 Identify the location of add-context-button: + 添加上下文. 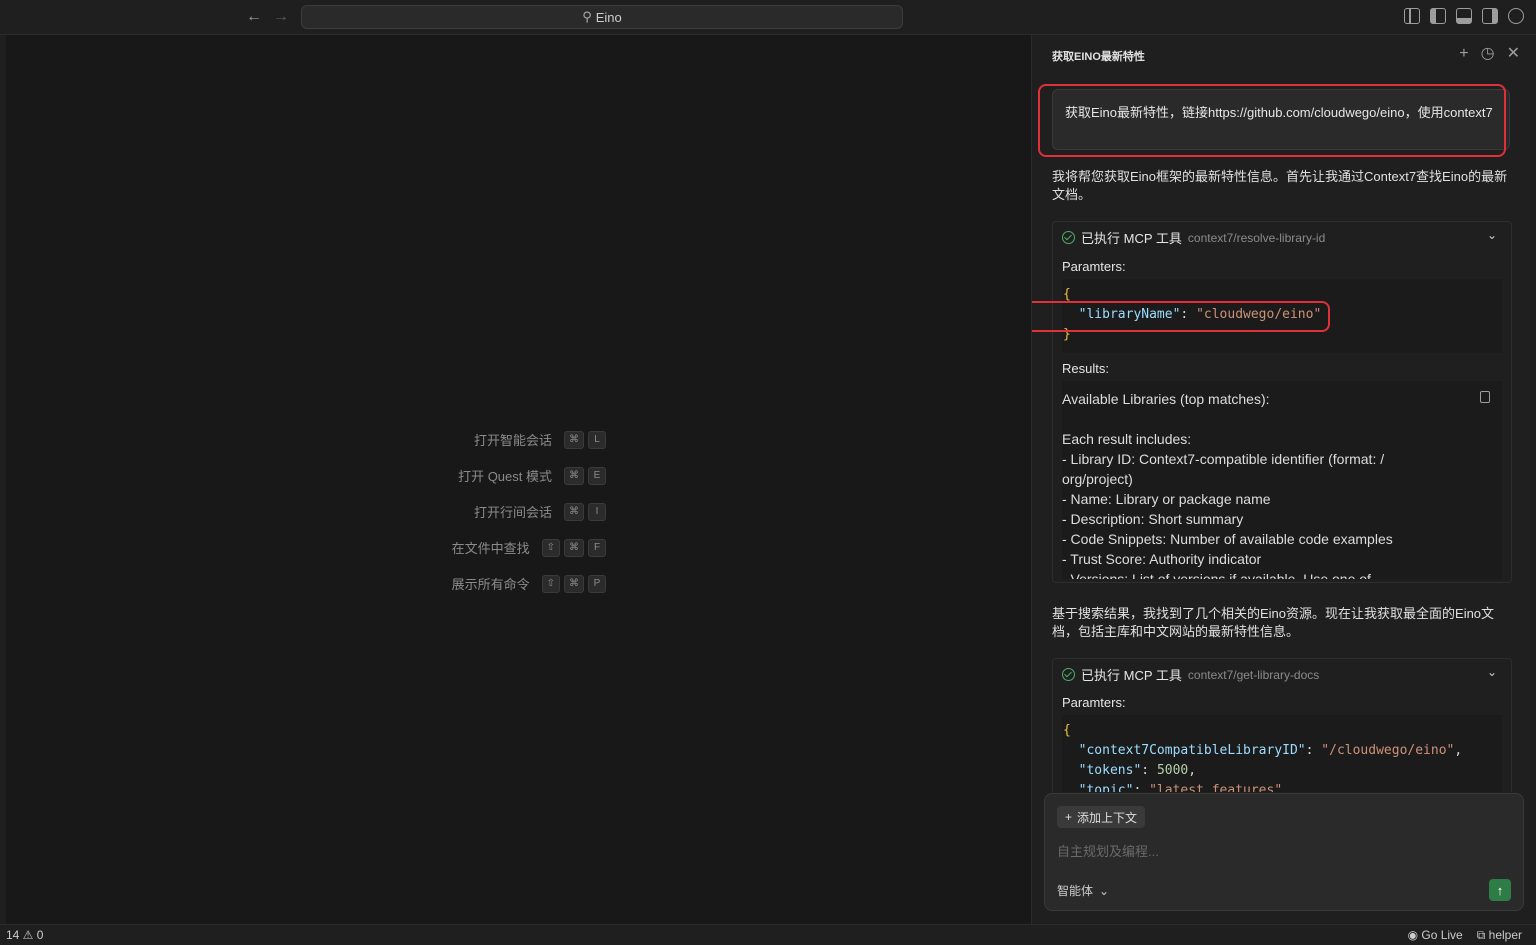
(1101, 817).